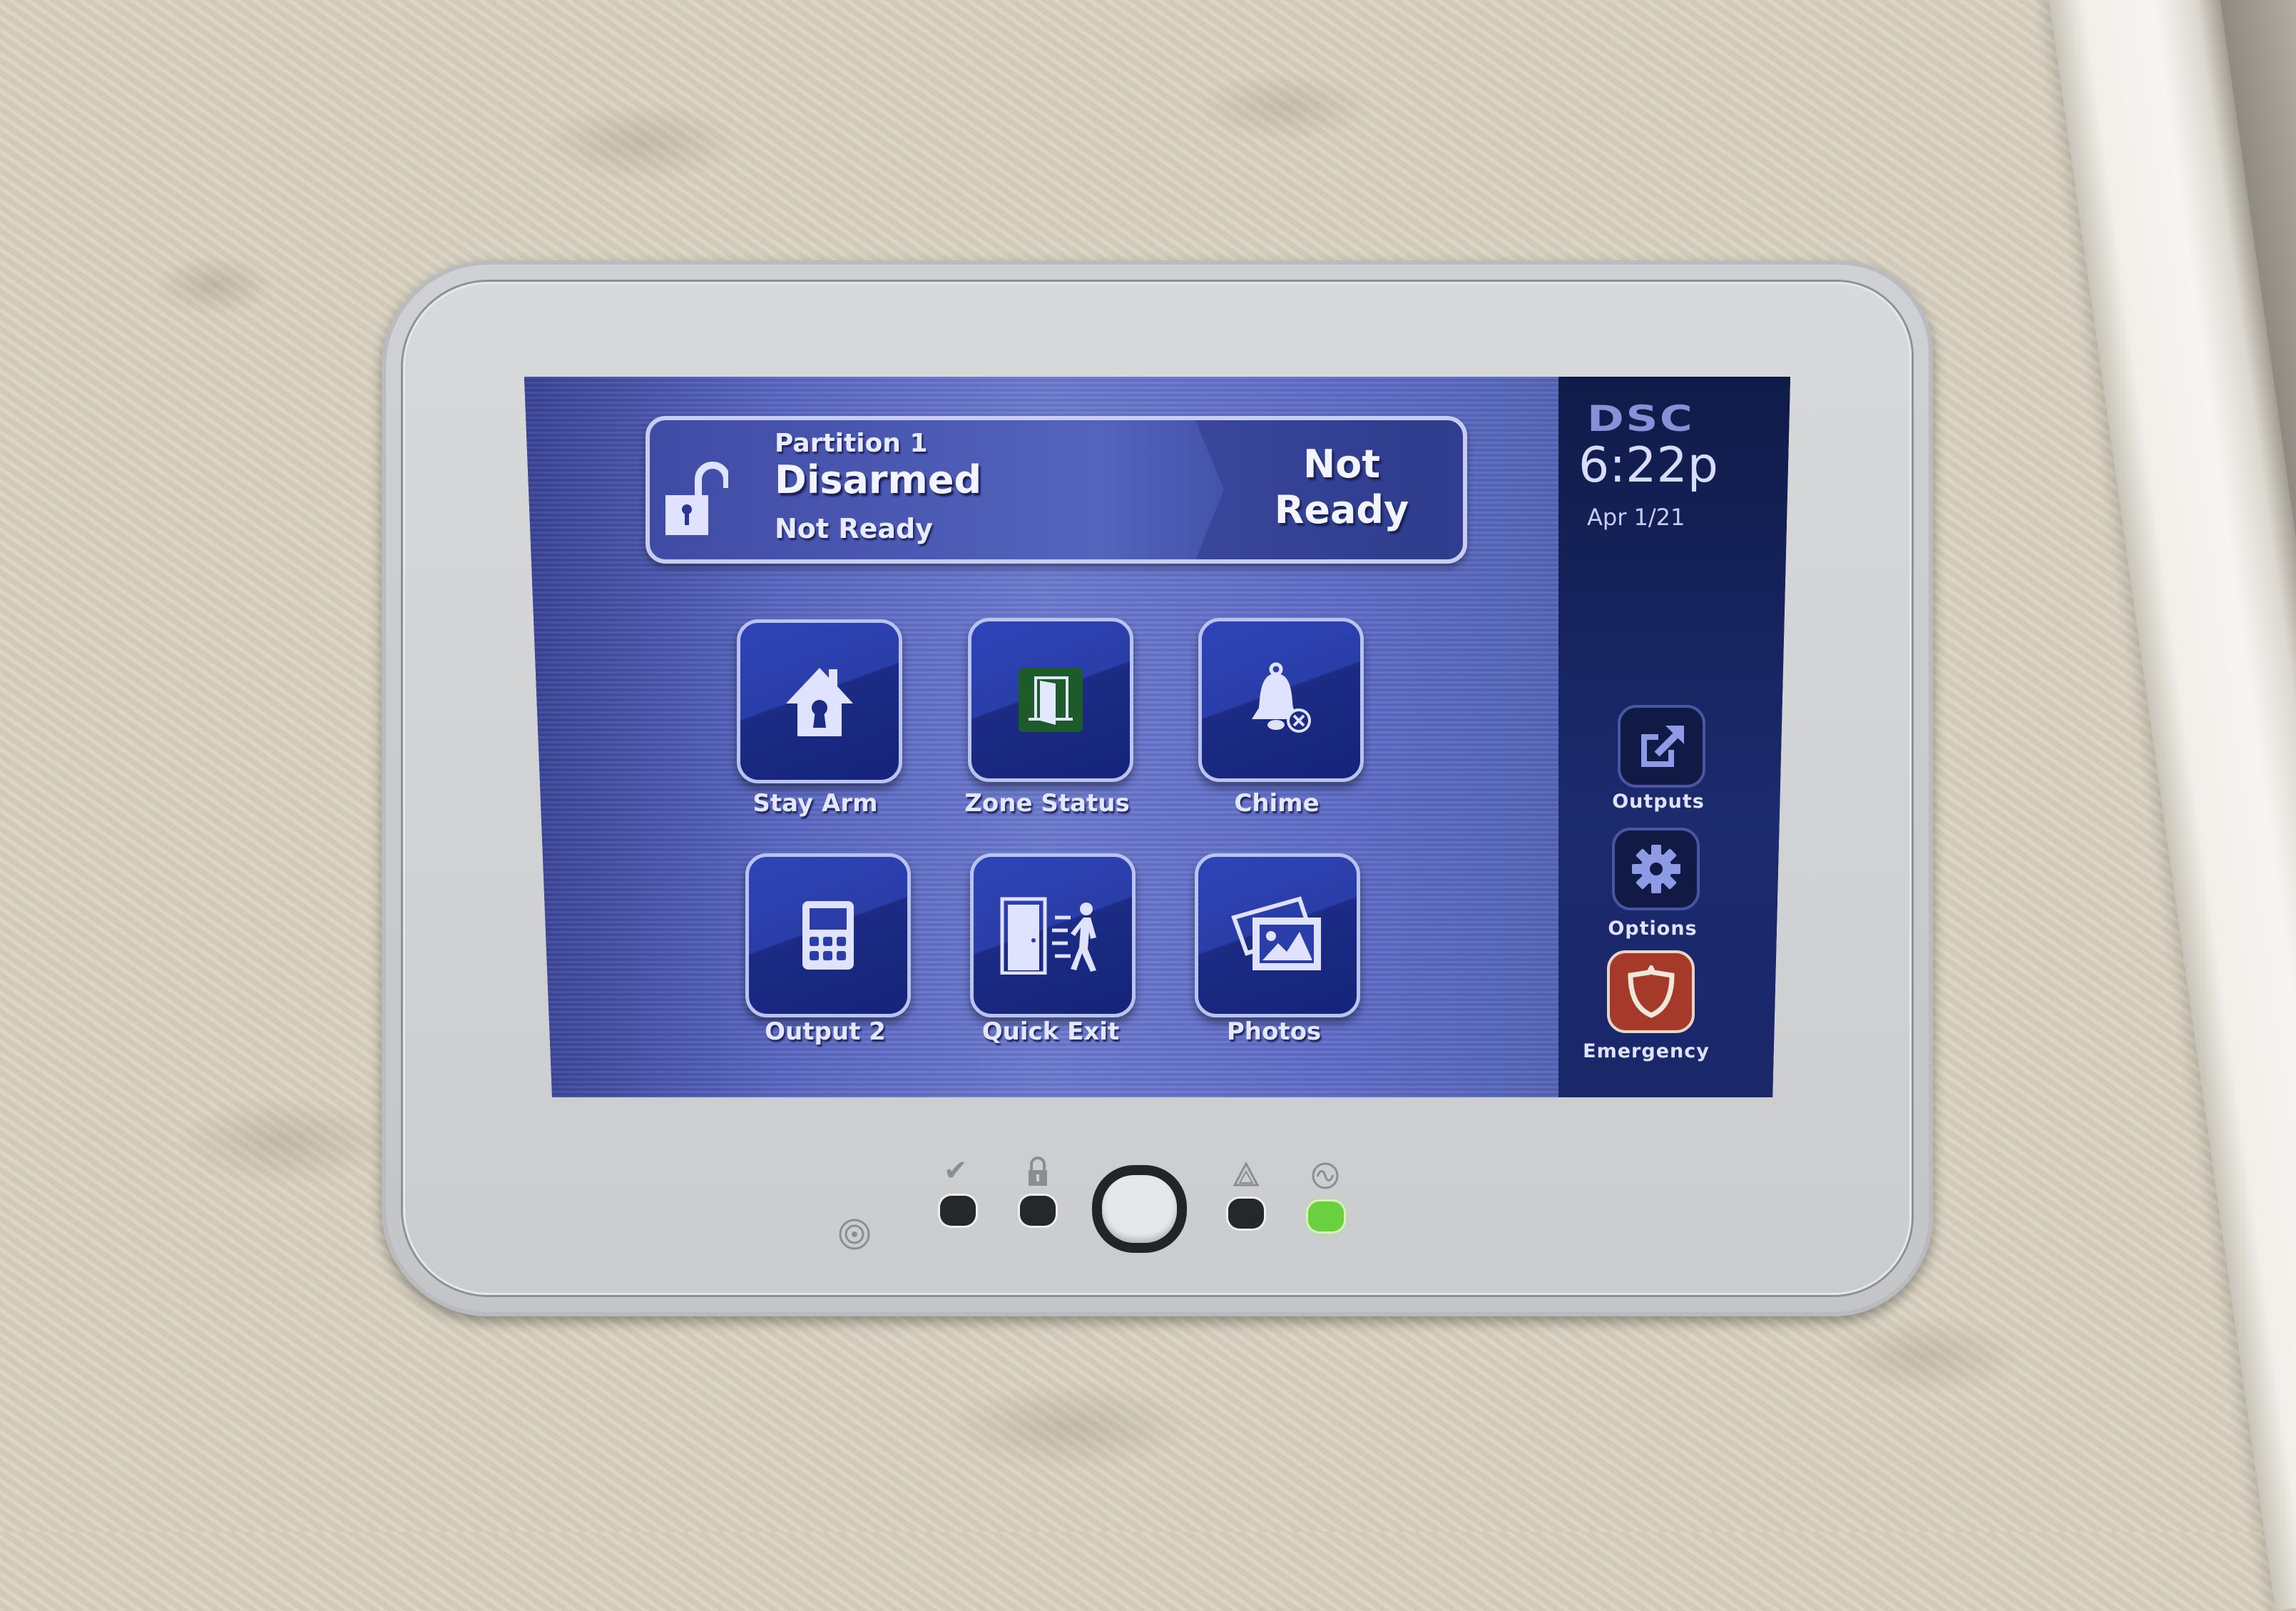  What do you see at coordinates (1636, 517) in the screenshot?
I see `date: Apr 1/21` at bounding box center [1636, 517].